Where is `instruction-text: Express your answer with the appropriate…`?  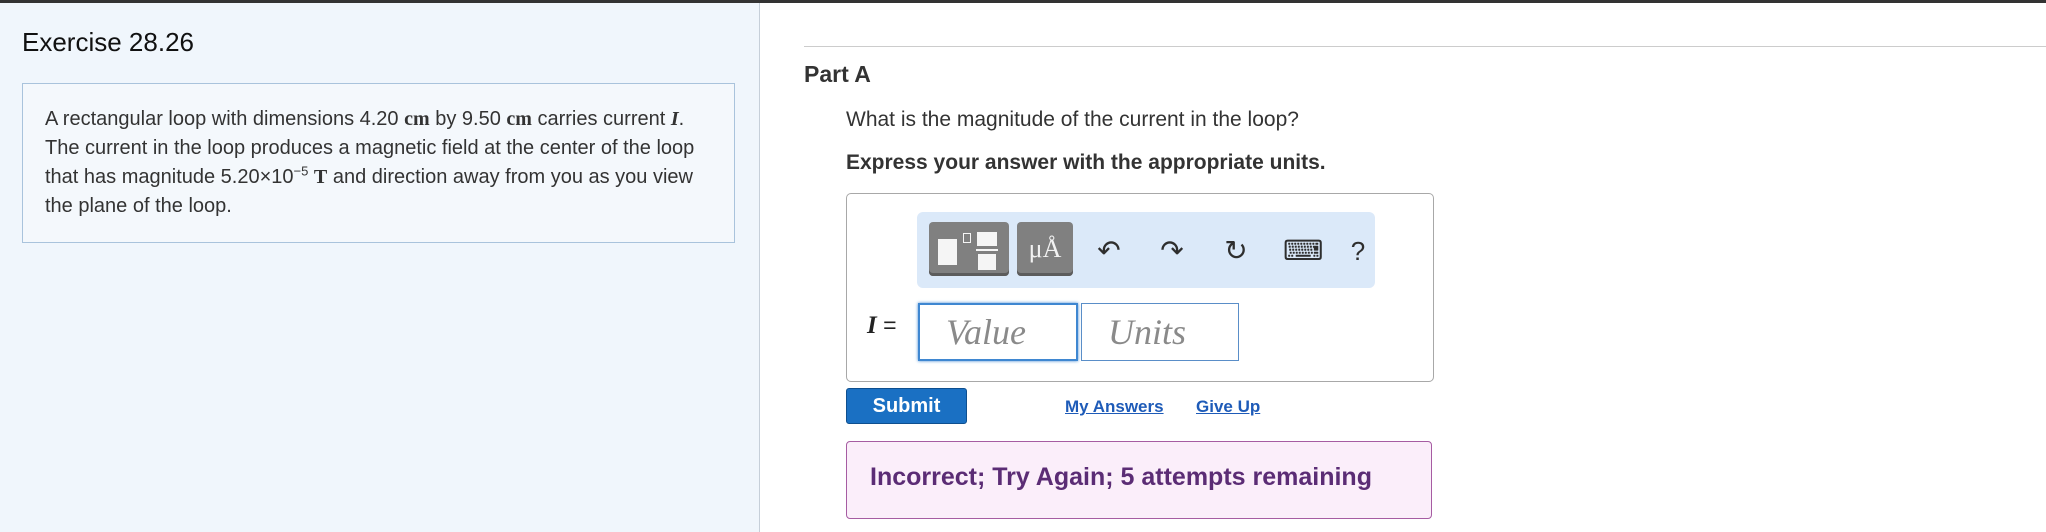
instruction-text: Express your answer with the appropriate… is located at coordinates (1086, 162).